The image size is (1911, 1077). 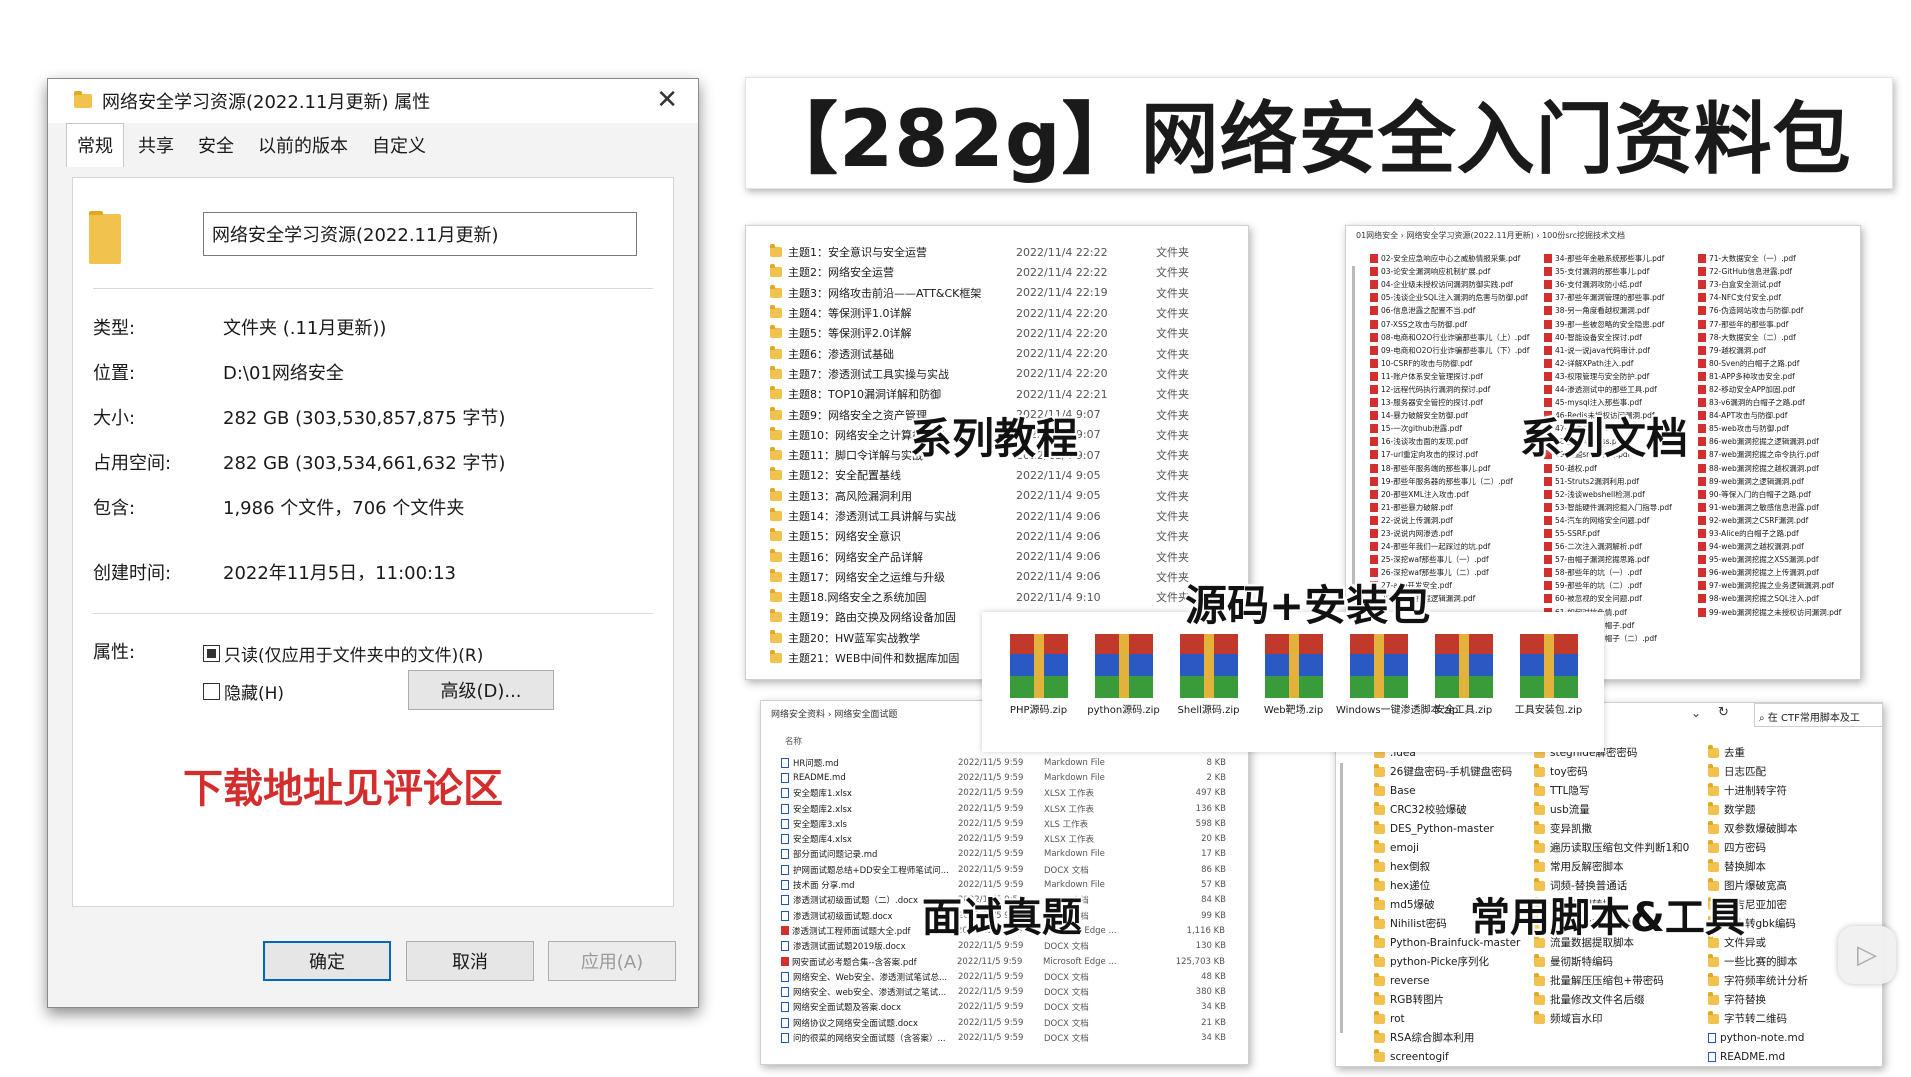 What do you see at coordinates (1778, 402) in the screenshot?
I see `doc-item: 83-v6漏洞的白帽子之路.pdf` at bounding box center [1778, 402].